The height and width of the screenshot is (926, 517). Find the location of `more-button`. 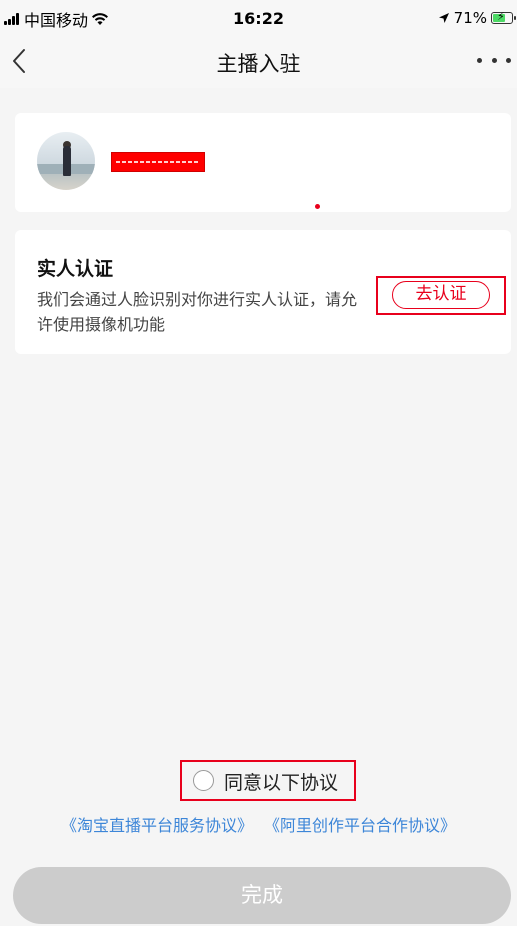

more-button is located at coordinates (494, 60).